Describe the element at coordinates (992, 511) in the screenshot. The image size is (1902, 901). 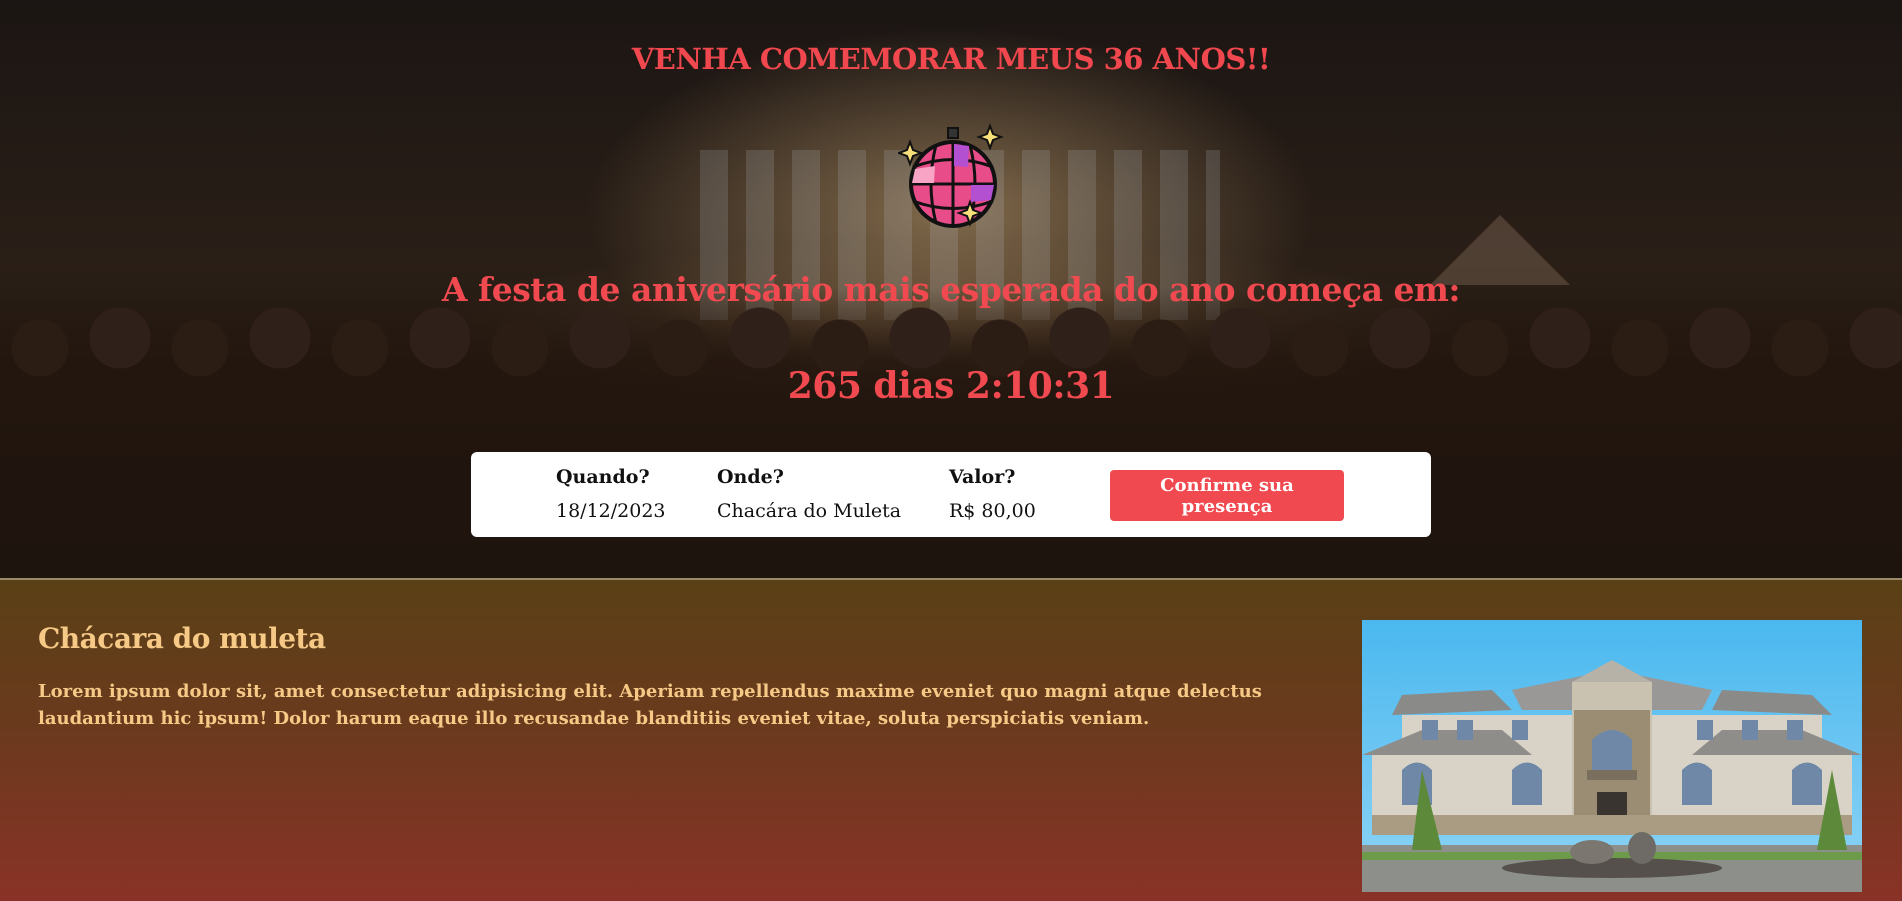
I see `price-value: R$ 80,00` at that location.